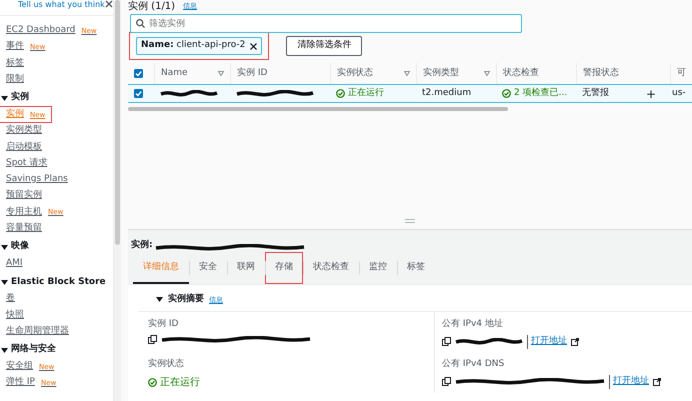 This screenshot has height=401, width=692. Describe the element at coordinates (246, 268) in the screenshot. I see `tab: 联网` at that location.